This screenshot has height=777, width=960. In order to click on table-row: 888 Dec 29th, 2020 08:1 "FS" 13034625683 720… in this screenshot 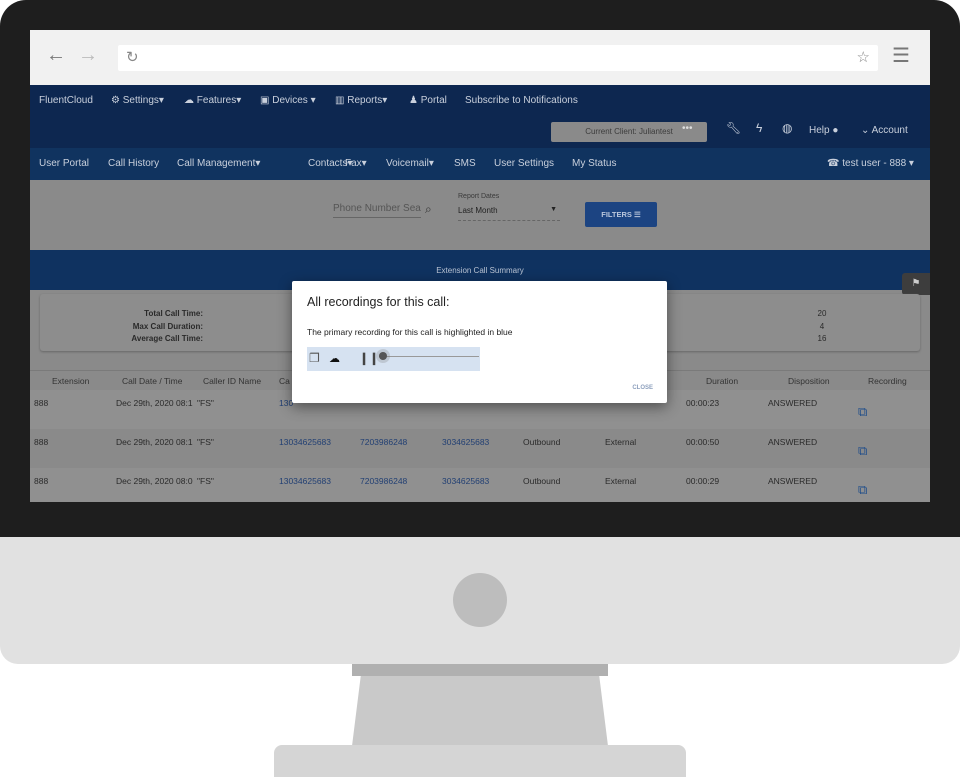, I will do `click(480, 448)`.